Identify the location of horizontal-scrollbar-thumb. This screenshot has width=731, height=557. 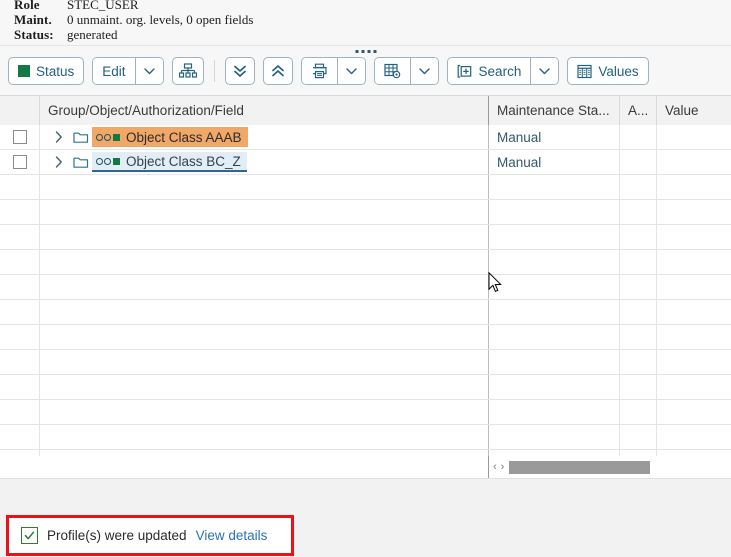
(580, 467).